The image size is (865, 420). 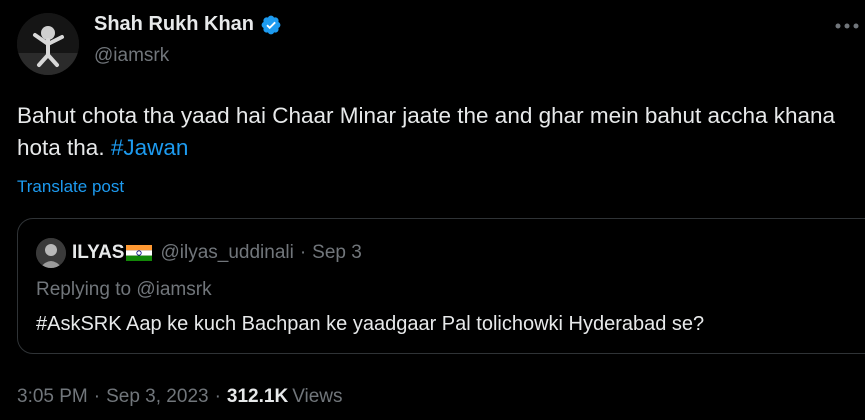 I want to click on quoted-author-handle: @ilyas_uddinali, so click(x=226, y=253).